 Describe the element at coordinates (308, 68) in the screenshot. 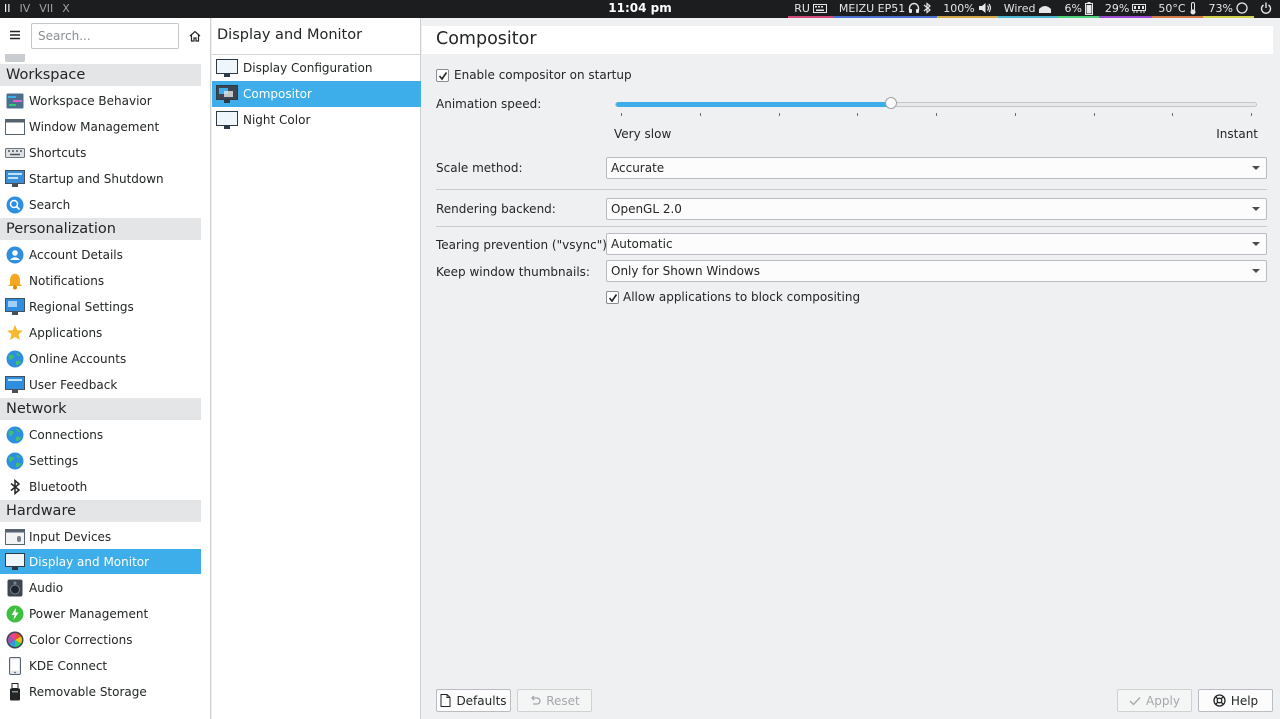

I see `subcategory-label: Display Configuration` at that location.